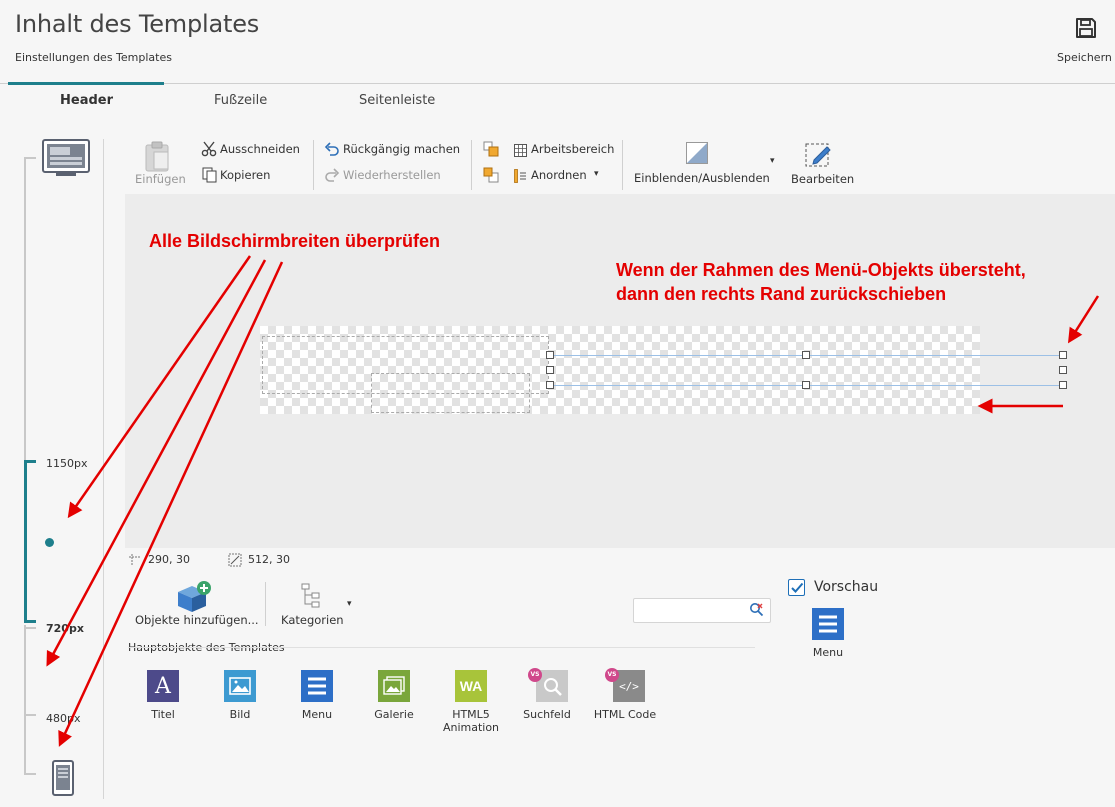  I want to click on save-label: Speichern, so click(1084, 57).